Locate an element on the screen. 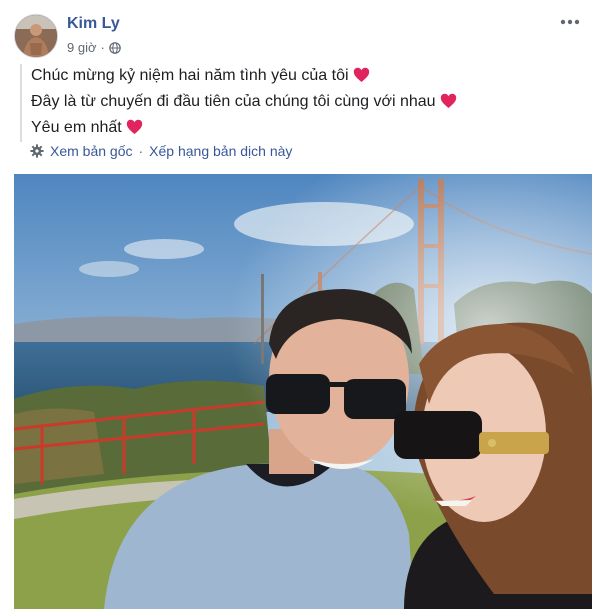 This screenshot has width=600, height=609. author-name: Kim Ly is located at coordinates (93, 24).